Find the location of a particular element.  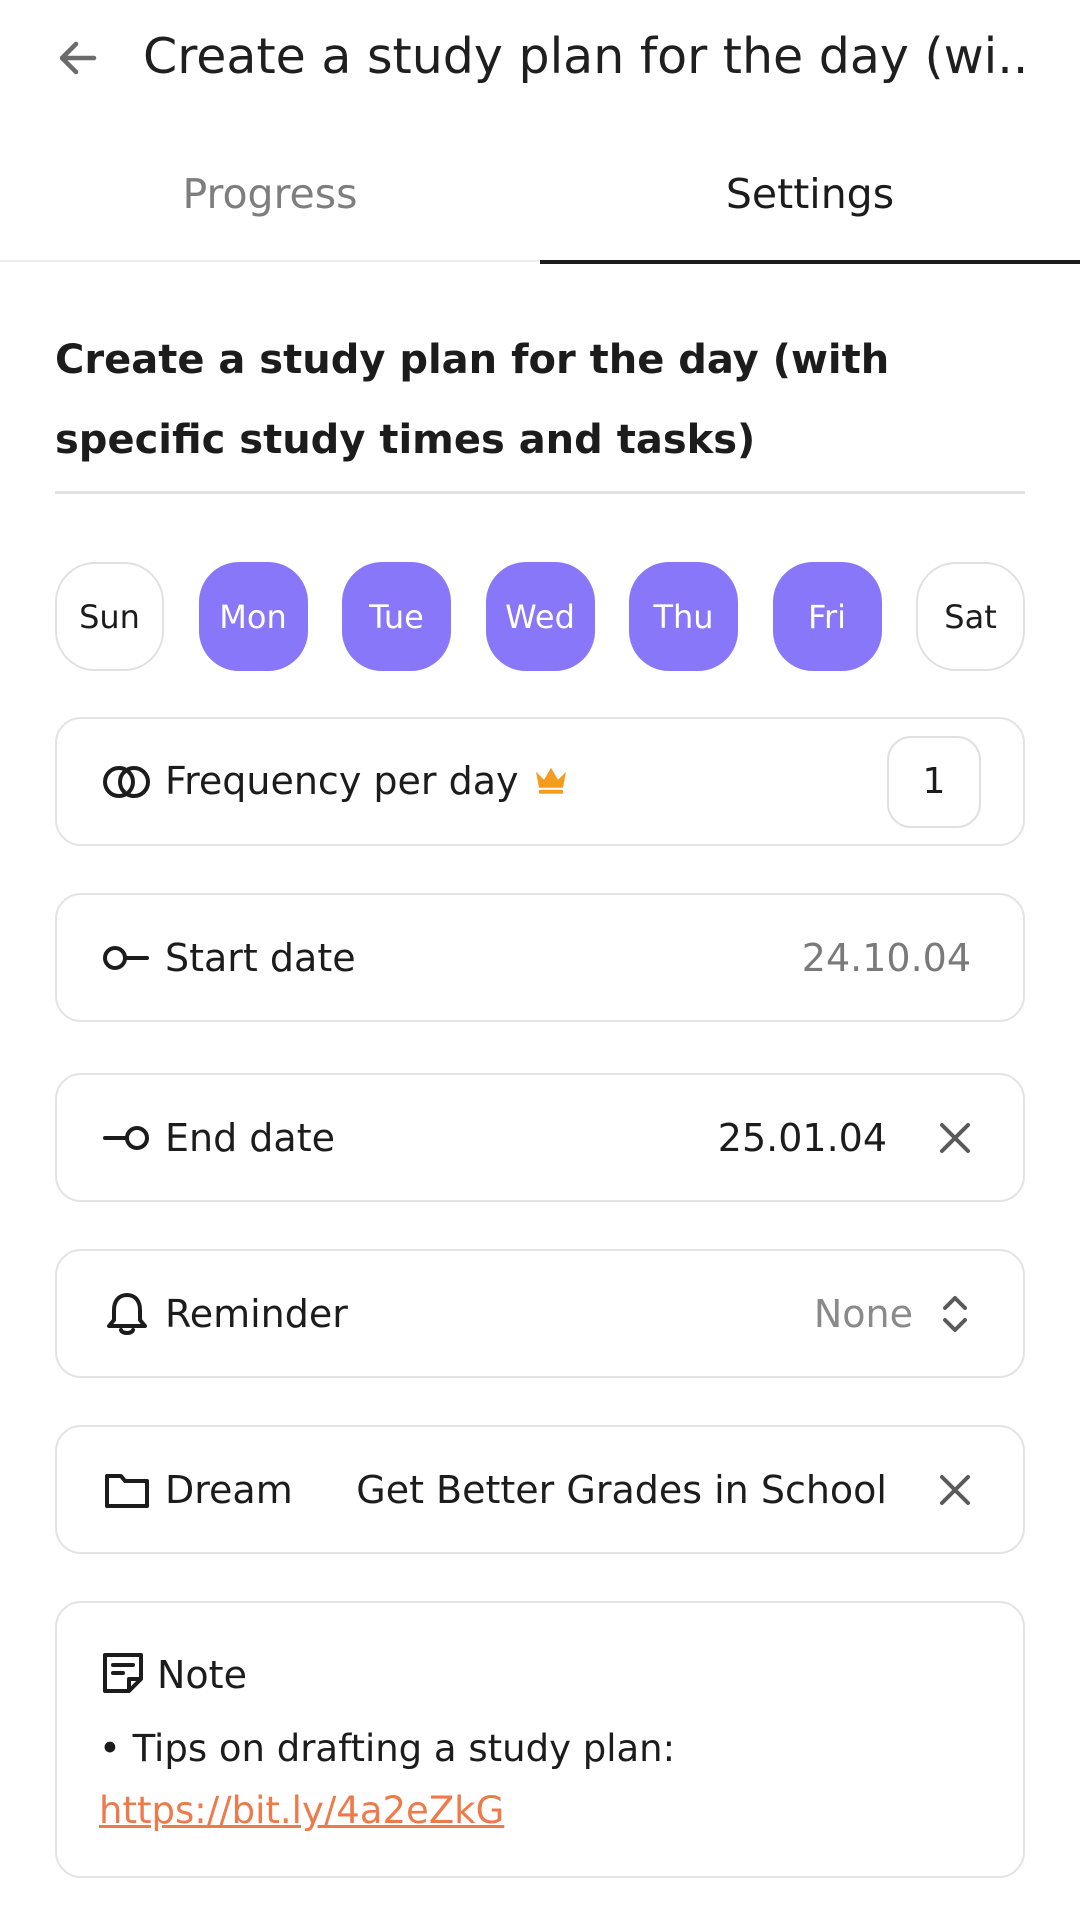

weekday-selector: Sun Mon Tue Wed Thu Fri Sat is located at coordinates (540, 616).